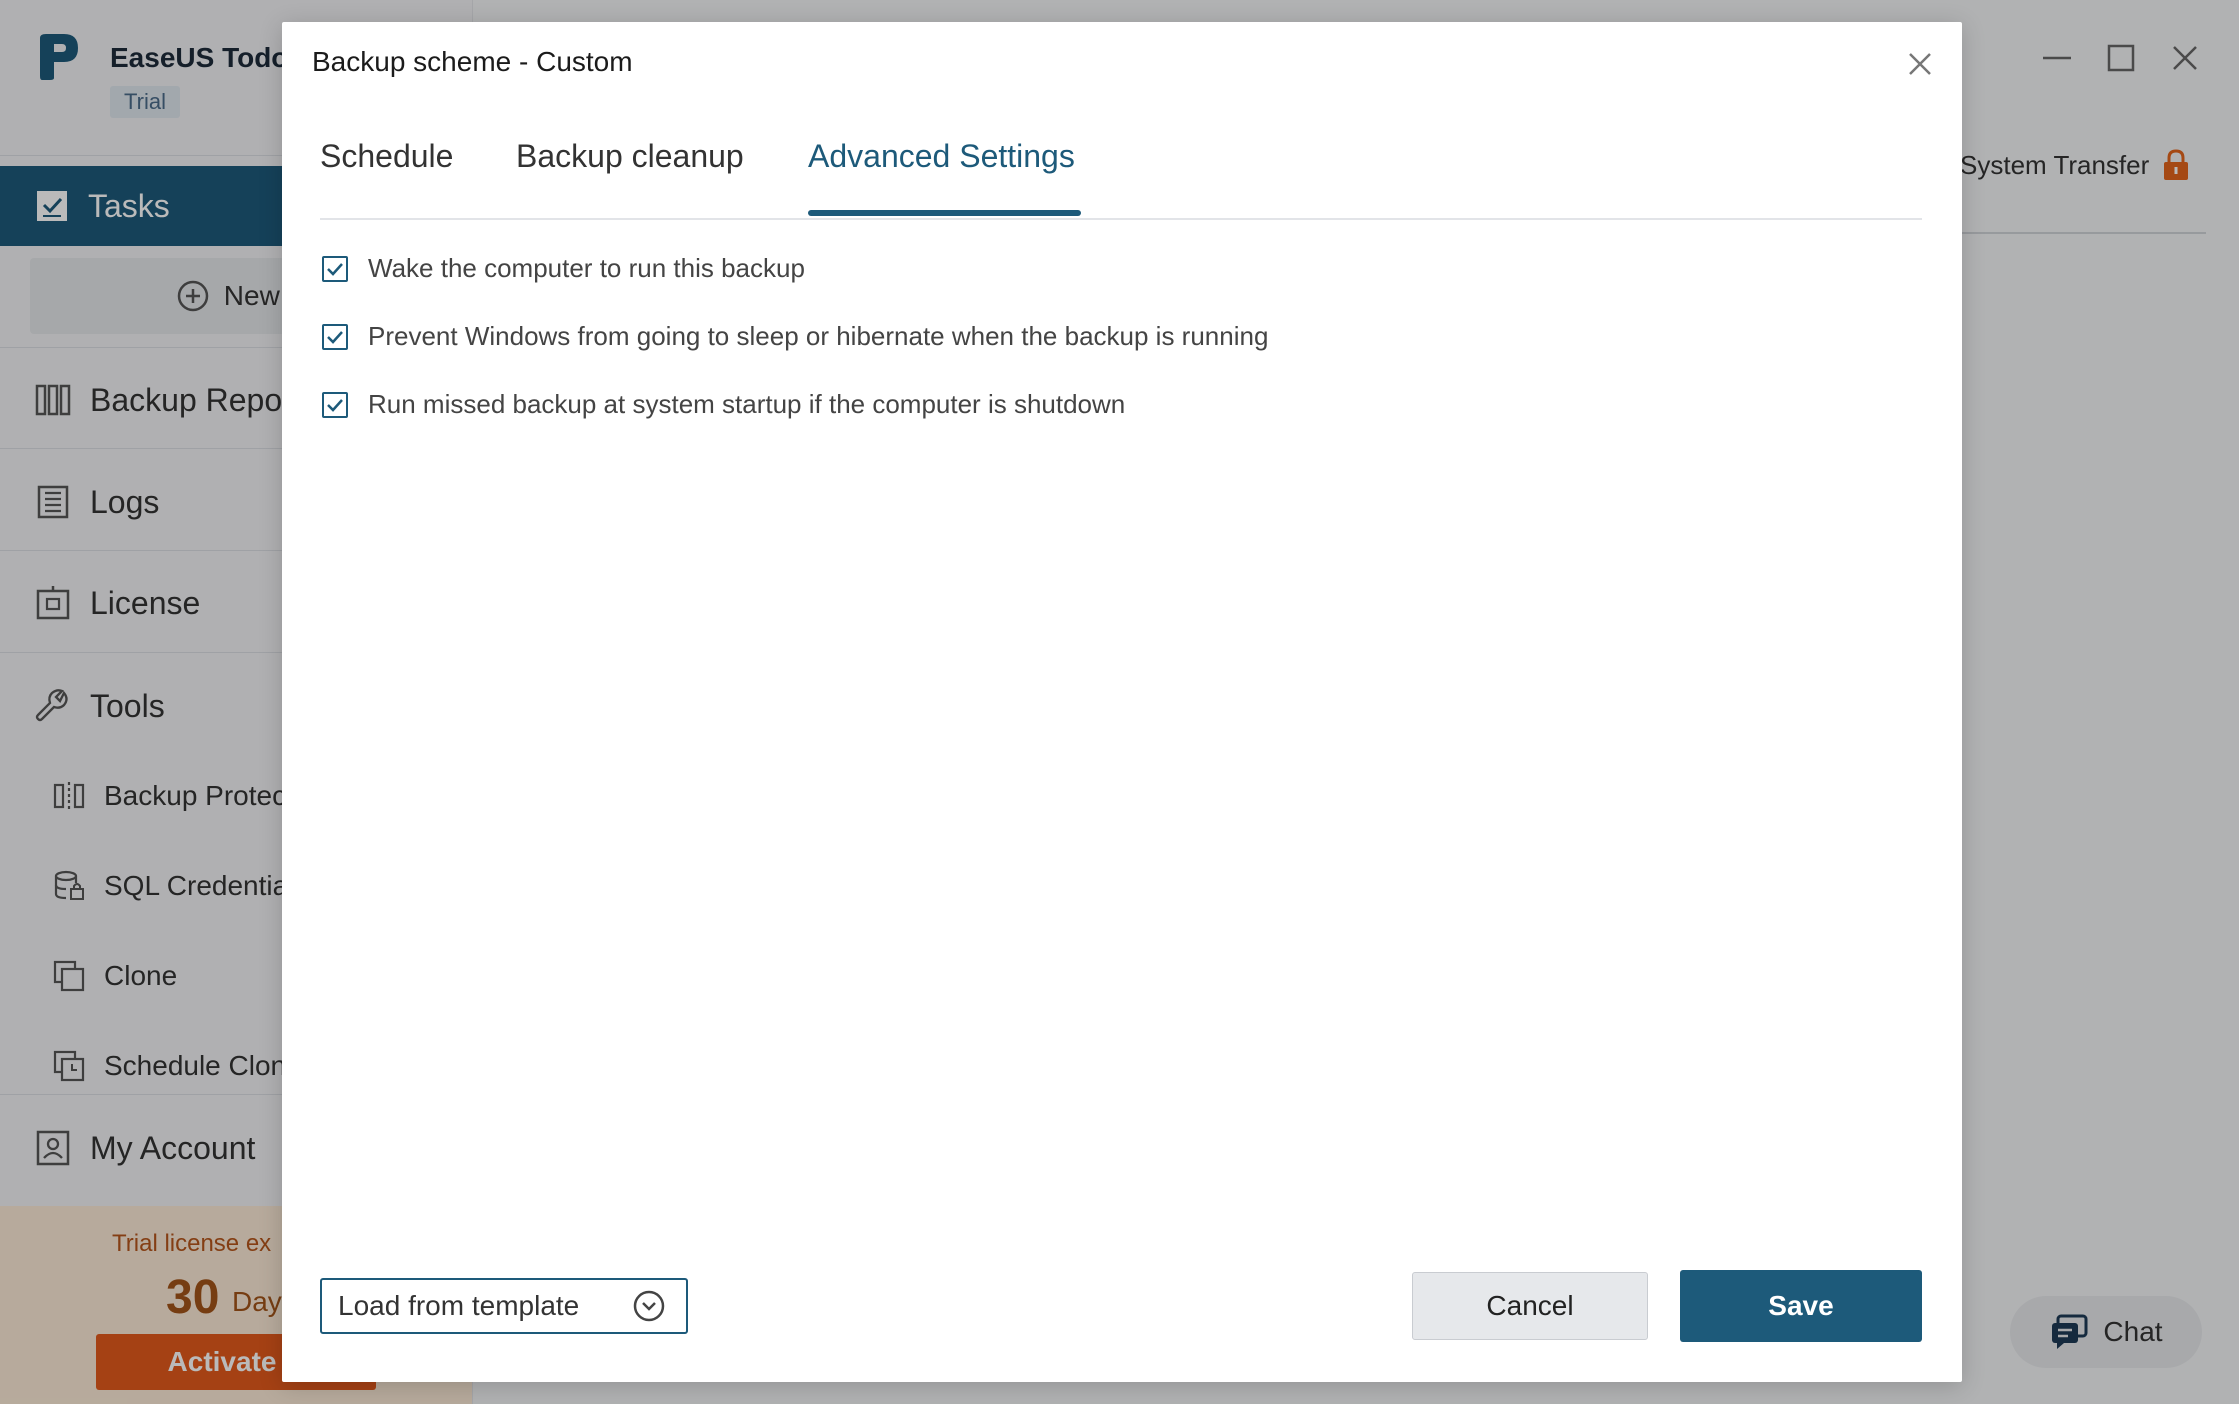 This screenshot has height=1404, width=2239. Describe the element at coordinates (1801, 1306) in the screenshot. I see `save-button: Save` at that location.